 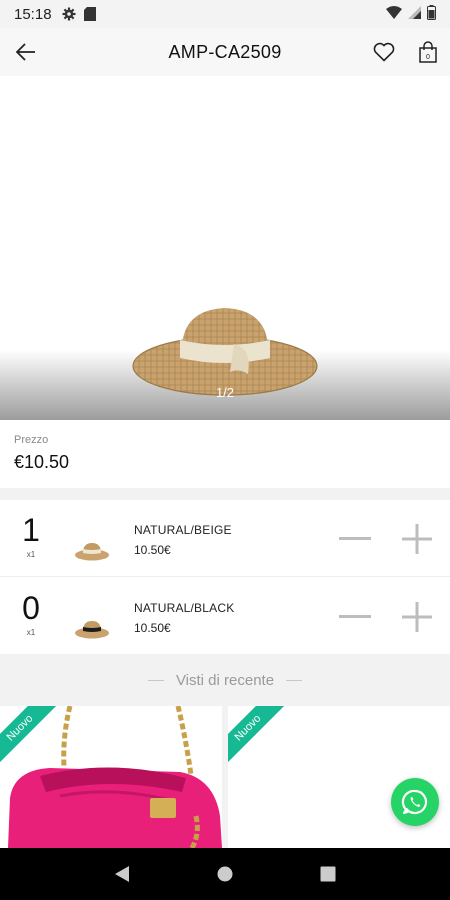 I want to click on variant-row: 0 x1 NATURAL/BLACK 10.50€, so click(x=225, y=616).